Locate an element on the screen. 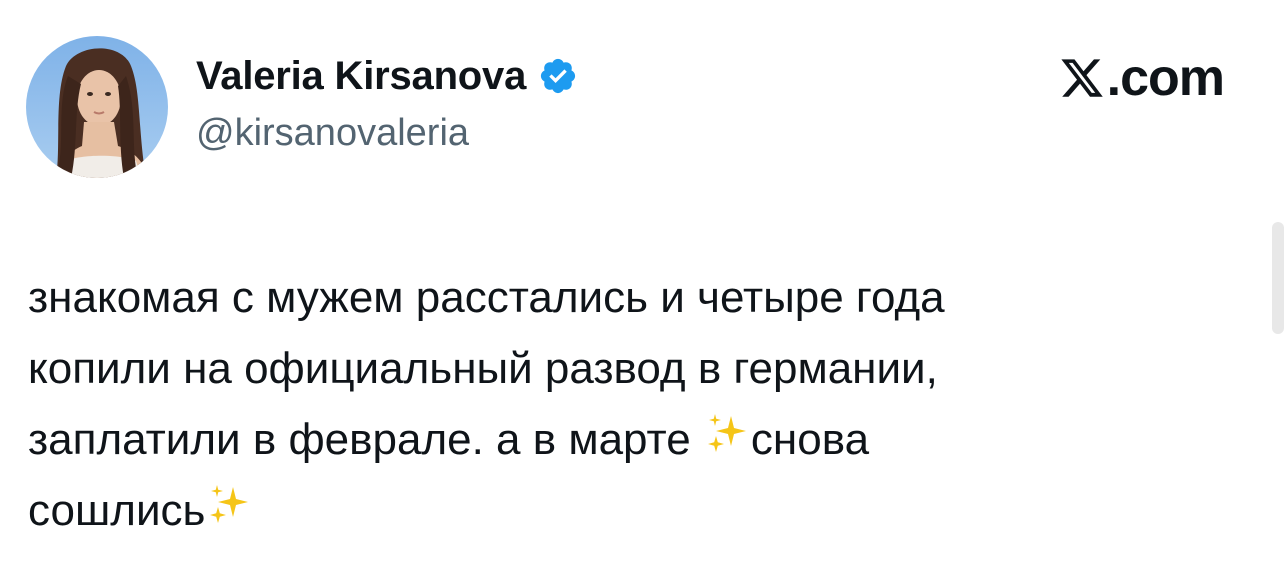 The height and width of the screenshot is (585, 1284). tweet-line-part: заплатили в феврале. а в марте is located at coordinates (365, 439).